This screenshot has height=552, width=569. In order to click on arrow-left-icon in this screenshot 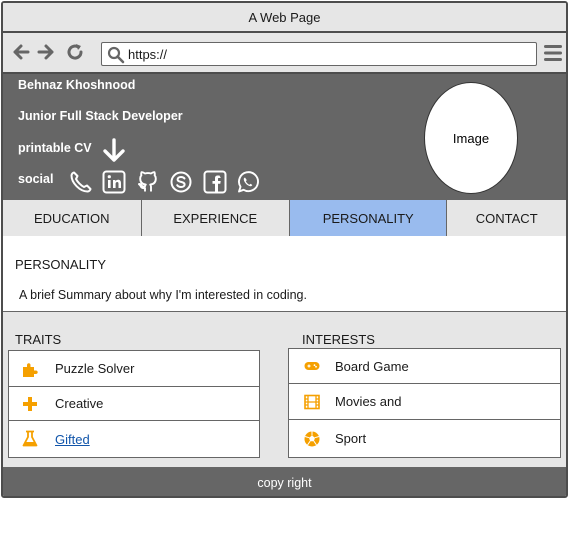, I will do `click(21, 52)`.